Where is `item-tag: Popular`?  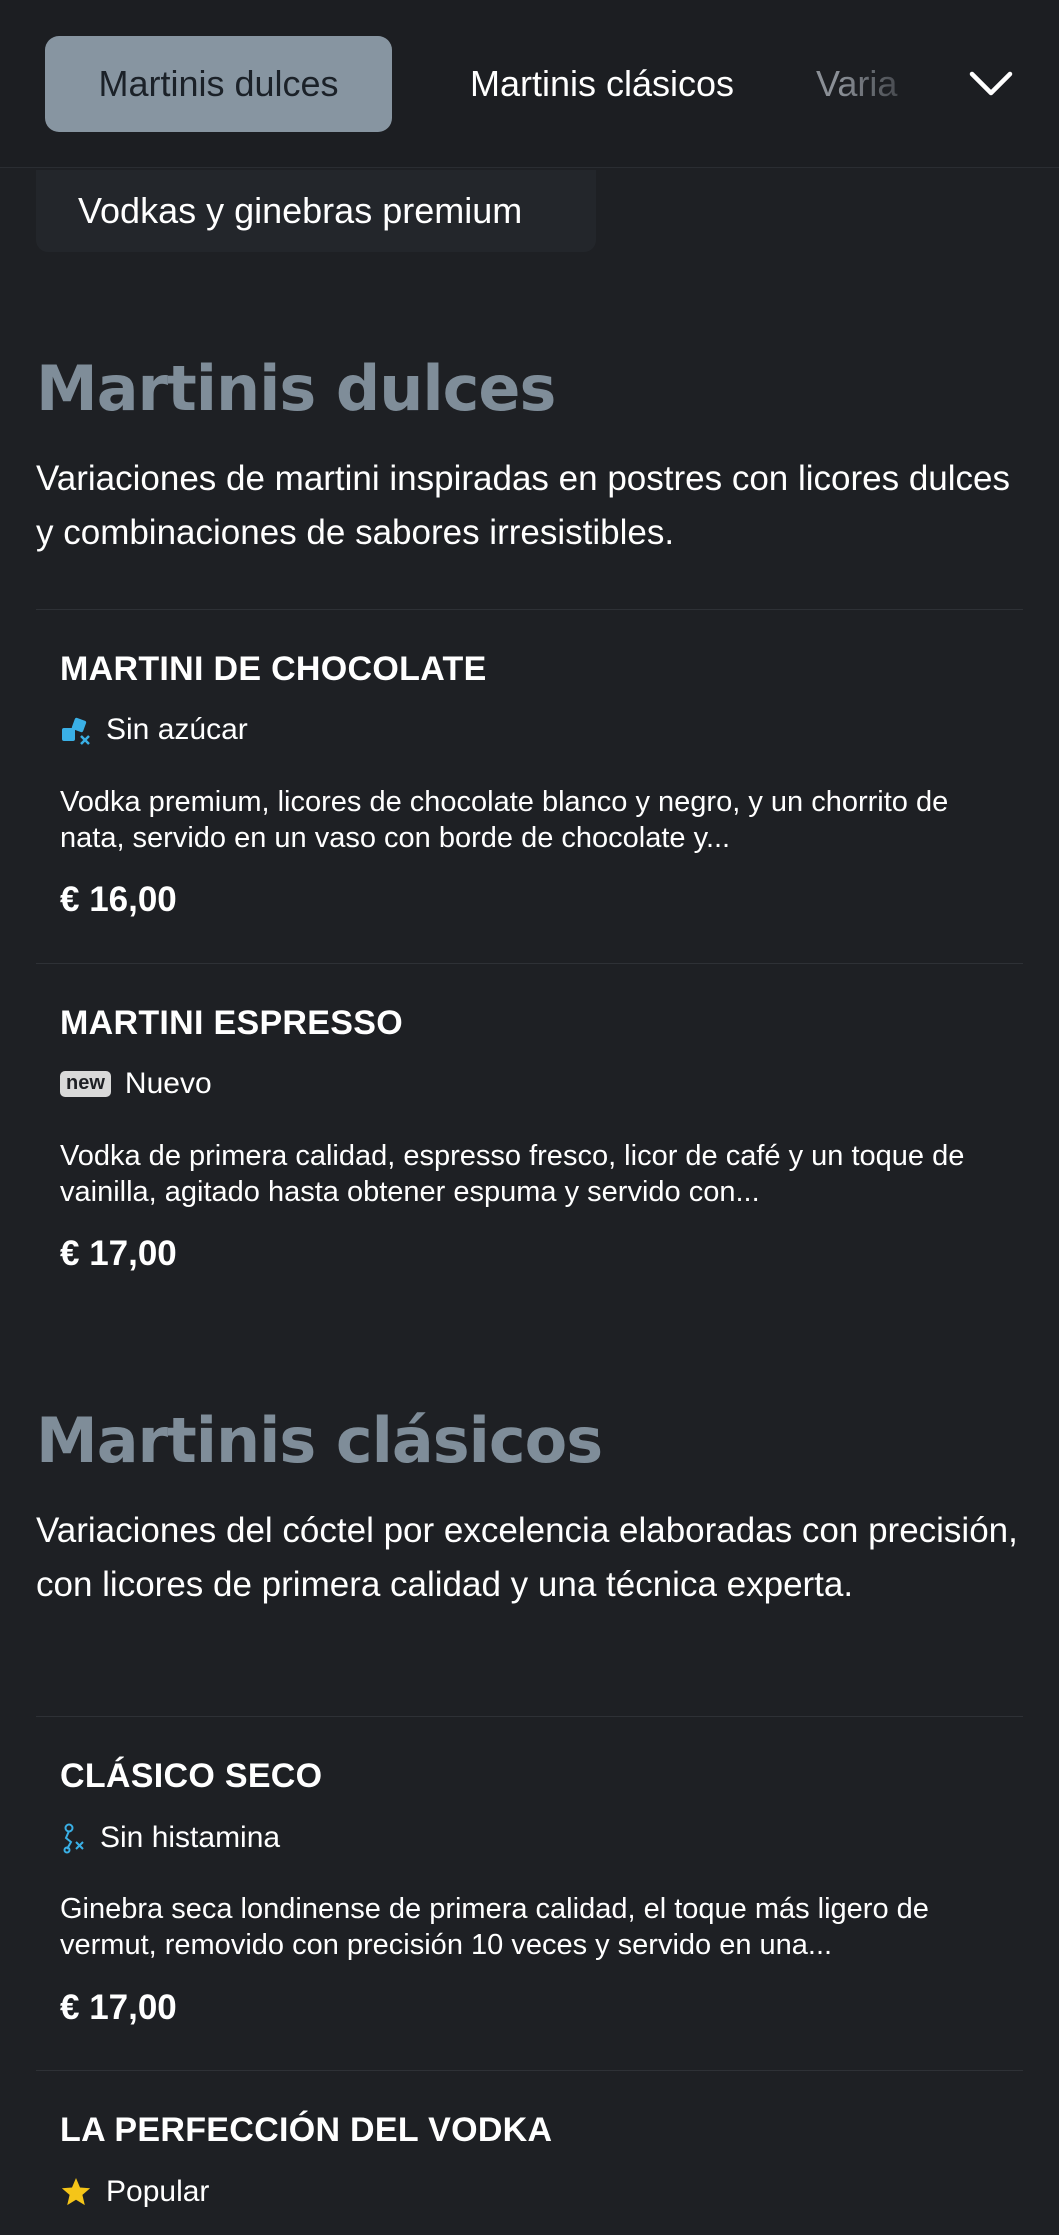 item-tag: Popular is located at coordinates (134, 2192).